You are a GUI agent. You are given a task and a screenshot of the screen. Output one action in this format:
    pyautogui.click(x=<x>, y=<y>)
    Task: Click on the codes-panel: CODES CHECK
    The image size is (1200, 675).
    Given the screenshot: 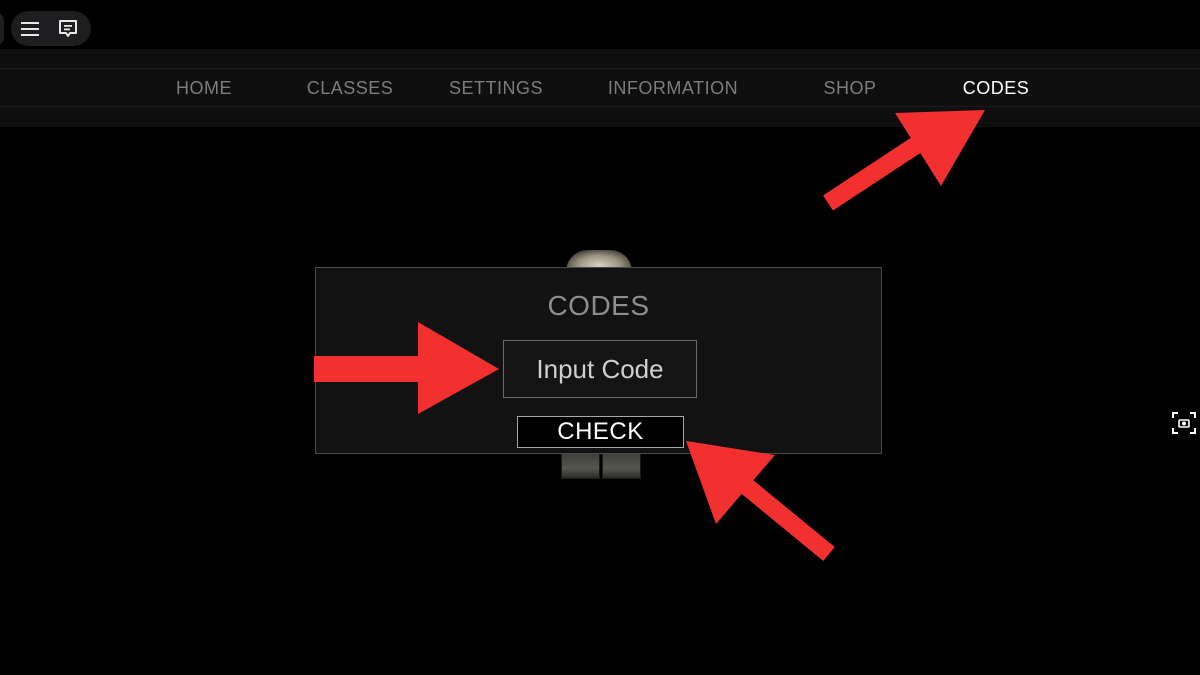 What is the action you would take?
    pyautogui.click(x=598, y=360)
    